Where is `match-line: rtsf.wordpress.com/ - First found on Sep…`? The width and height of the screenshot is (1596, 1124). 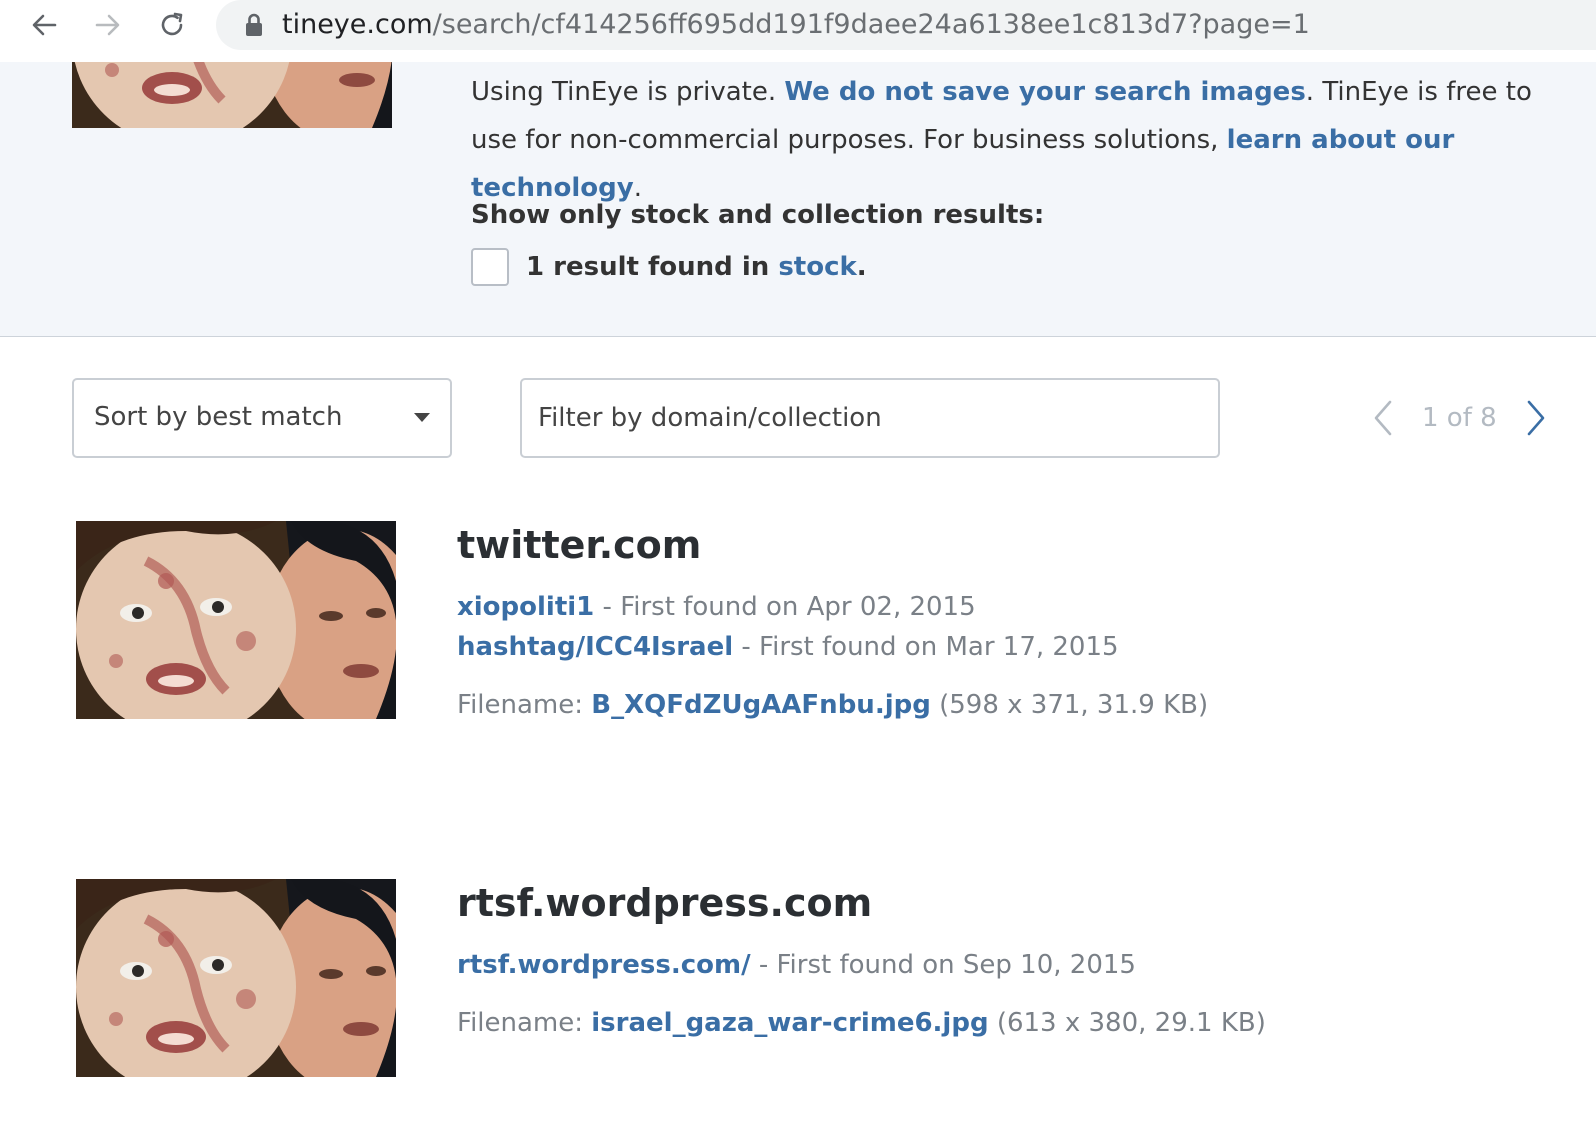 match-line: rtsf.wordpress.com/ - First found on Sep… is located at coordinates (1007, 965).